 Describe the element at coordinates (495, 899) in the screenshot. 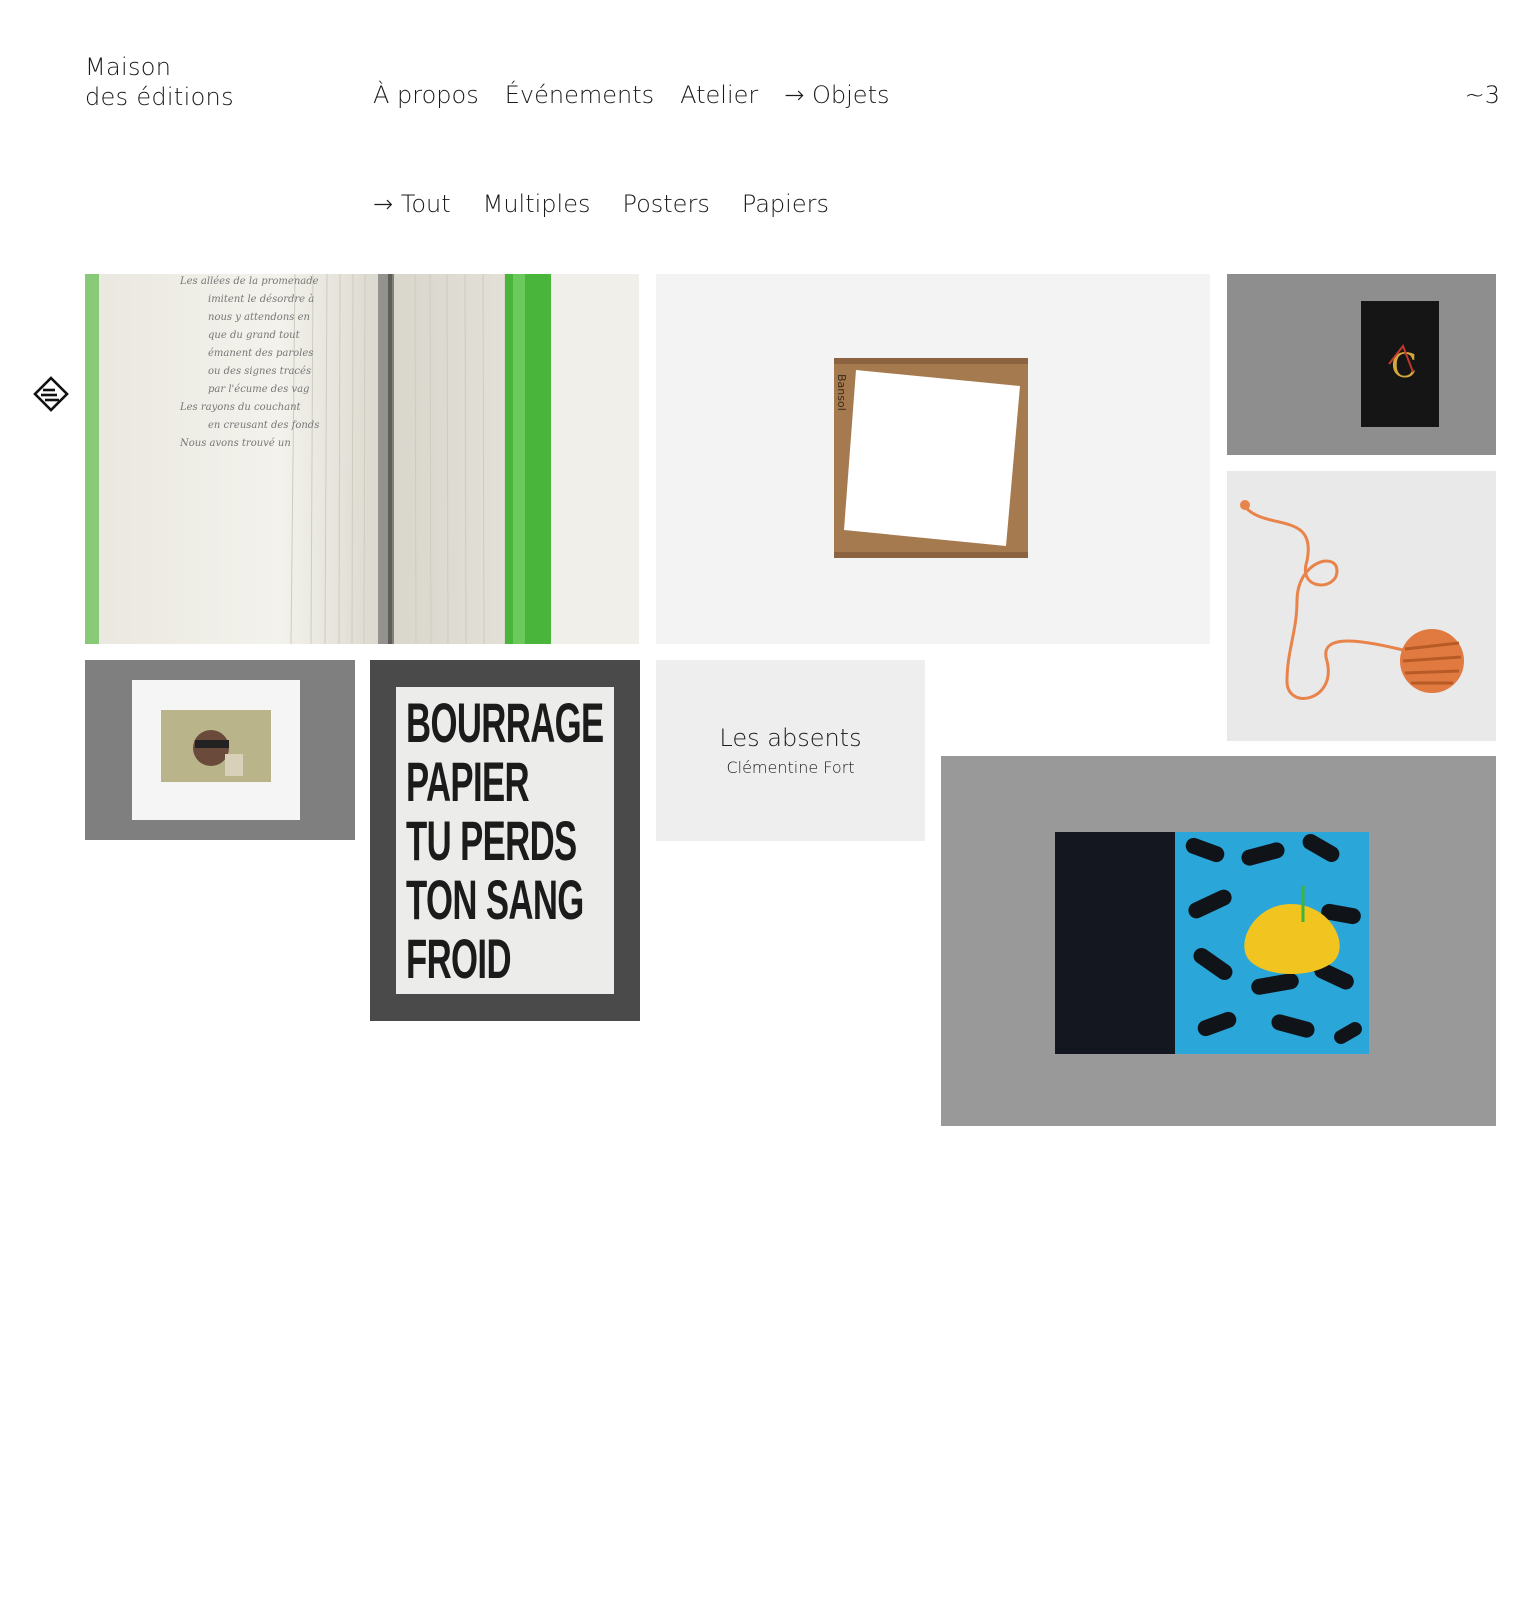

I see `poster-line: TON SANG` at that location.